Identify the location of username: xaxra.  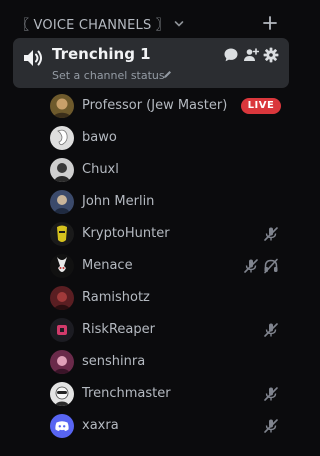
(100, 425).